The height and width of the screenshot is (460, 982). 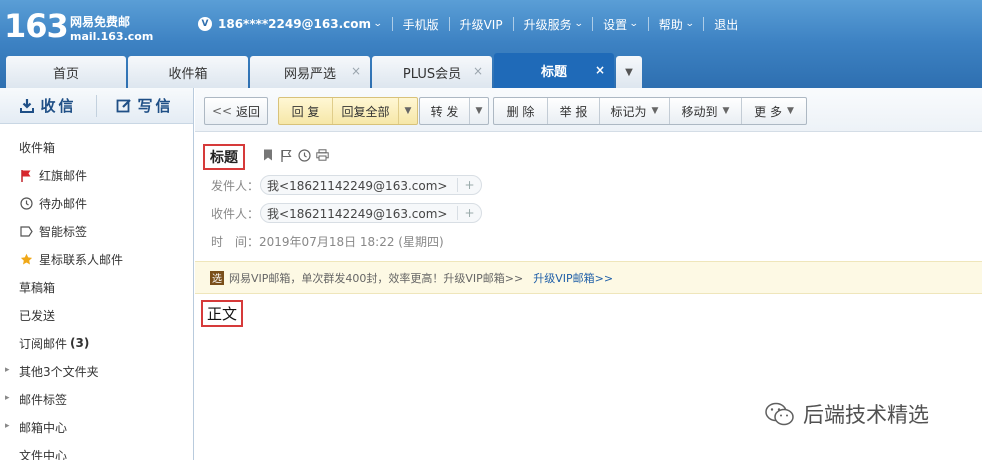 I want to click on time-label: 时 间：, so click(x=235, y=241).